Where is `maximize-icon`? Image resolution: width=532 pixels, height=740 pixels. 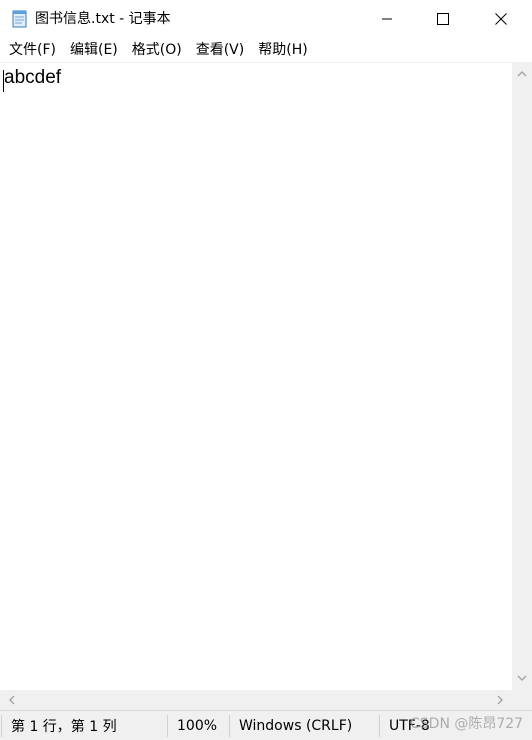 maximize-icon is located at coordinates (443, 19).